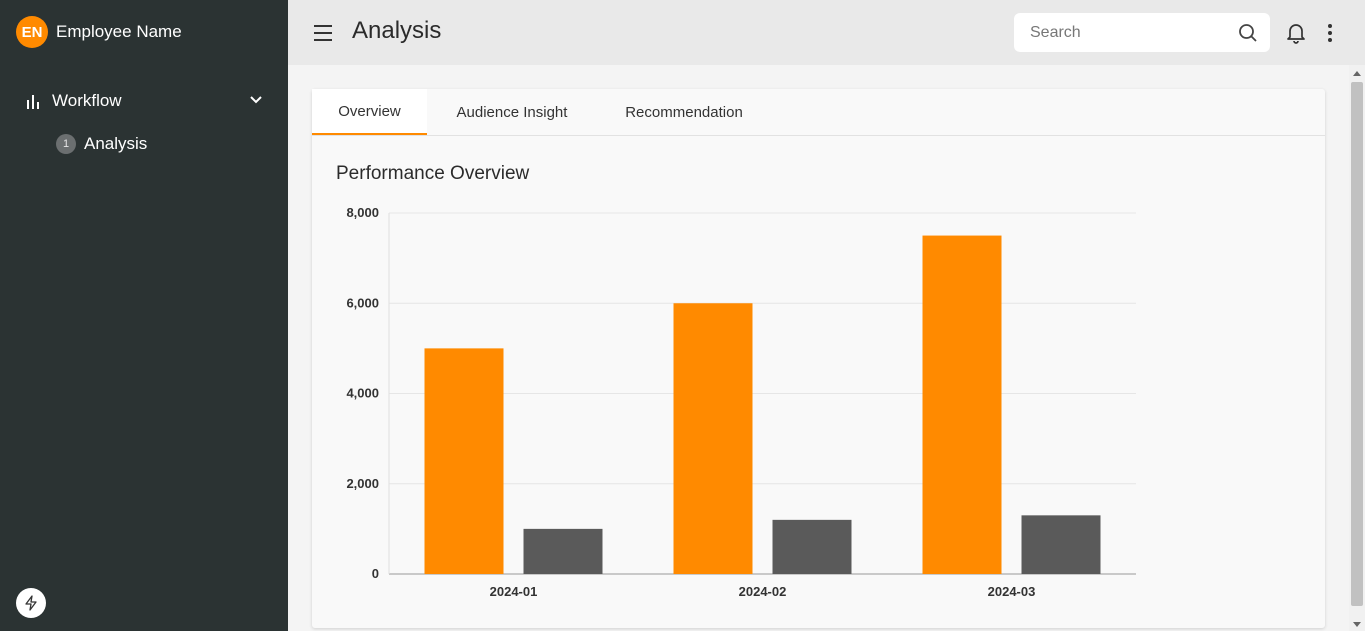  Describe the element at coordinates (826, 32) in the screenshot. I see `top-header: Analysis` at that location.